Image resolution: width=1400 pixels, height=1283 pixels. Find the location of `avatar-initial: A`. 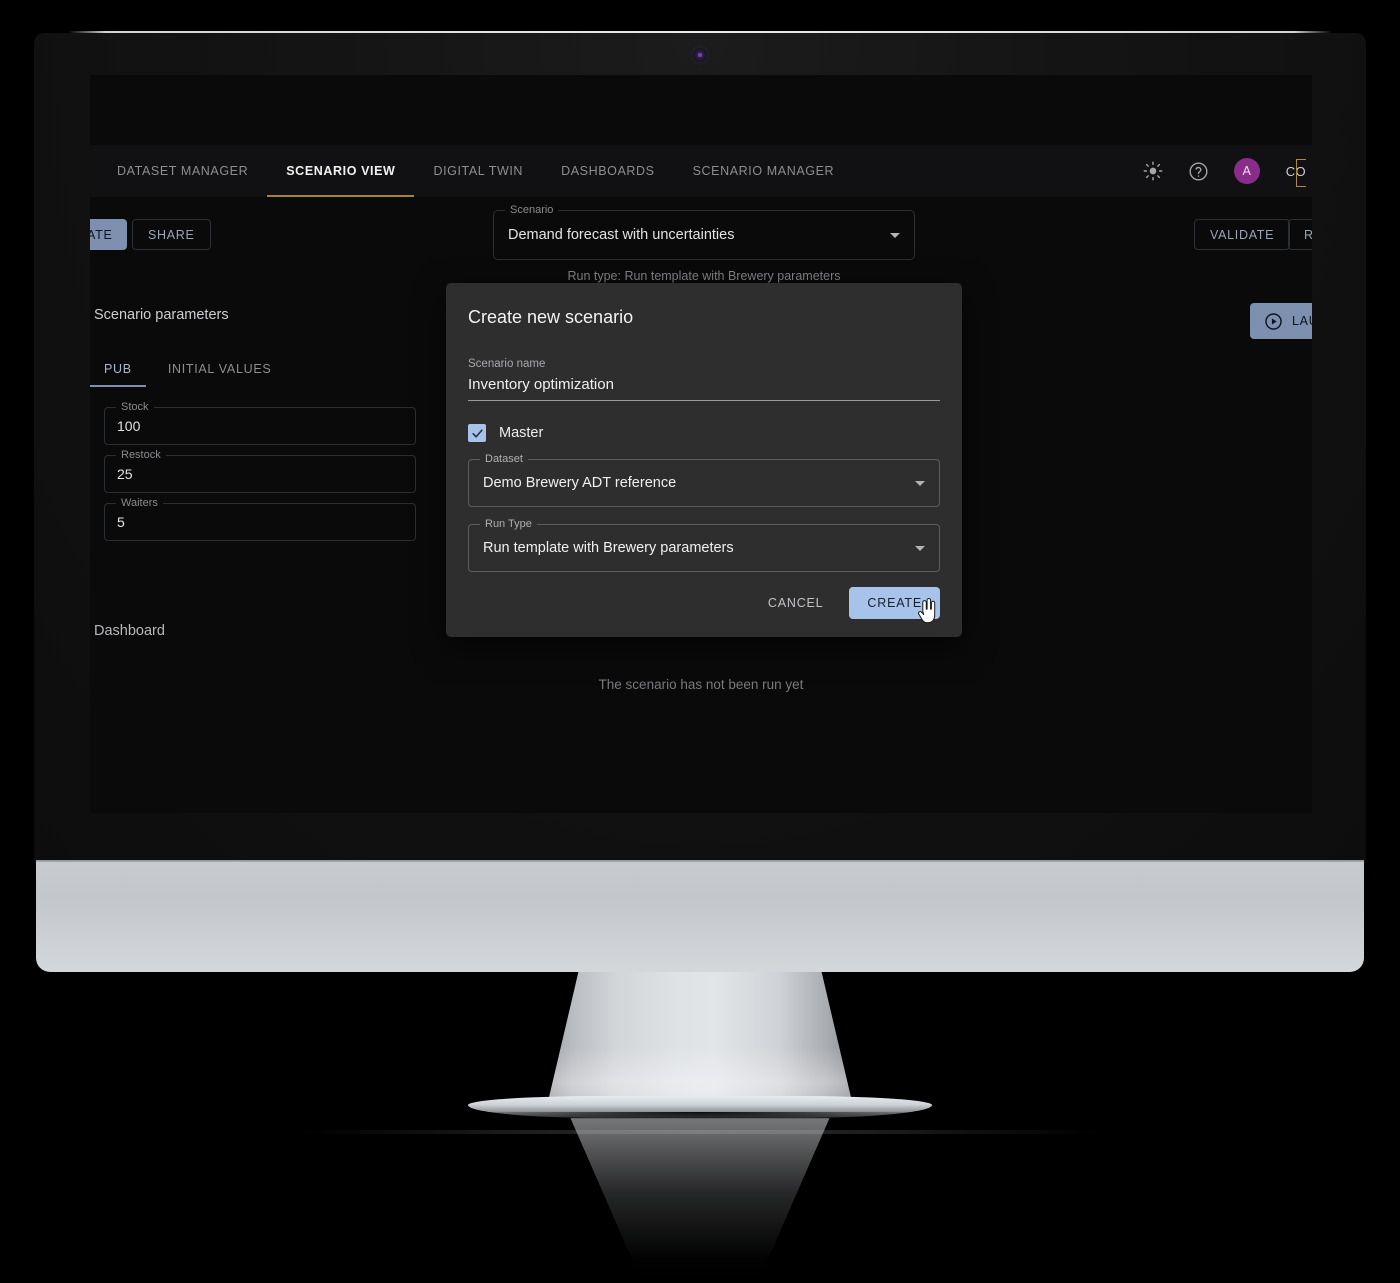

avatar-initial: A is located at coordinates (1246, 171).